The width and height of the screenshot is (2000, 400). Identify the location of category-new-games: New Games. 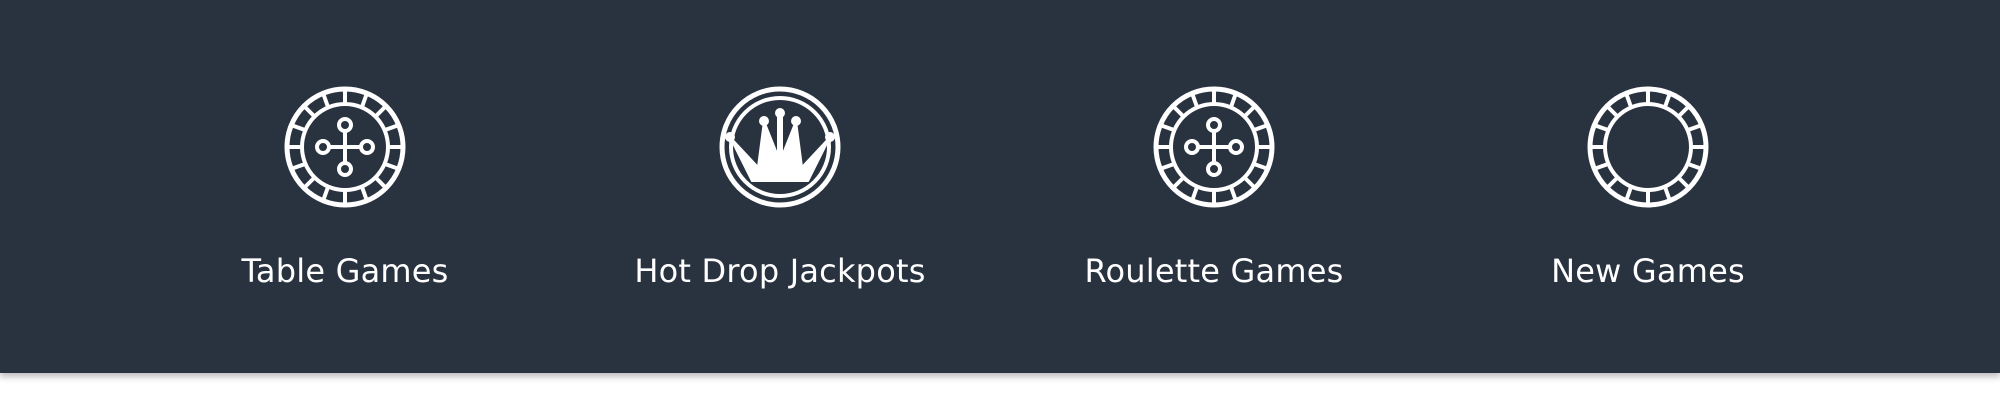
(1648, 195).